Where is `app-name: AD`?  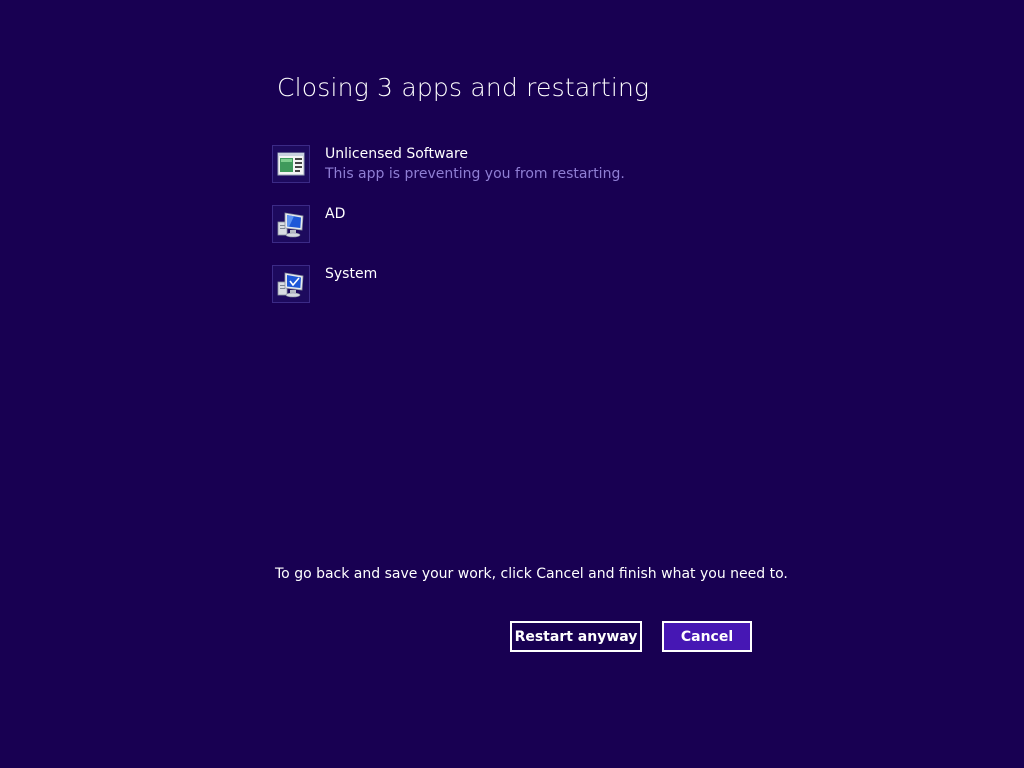 app-name: AD is located at coordinates (335, 214).